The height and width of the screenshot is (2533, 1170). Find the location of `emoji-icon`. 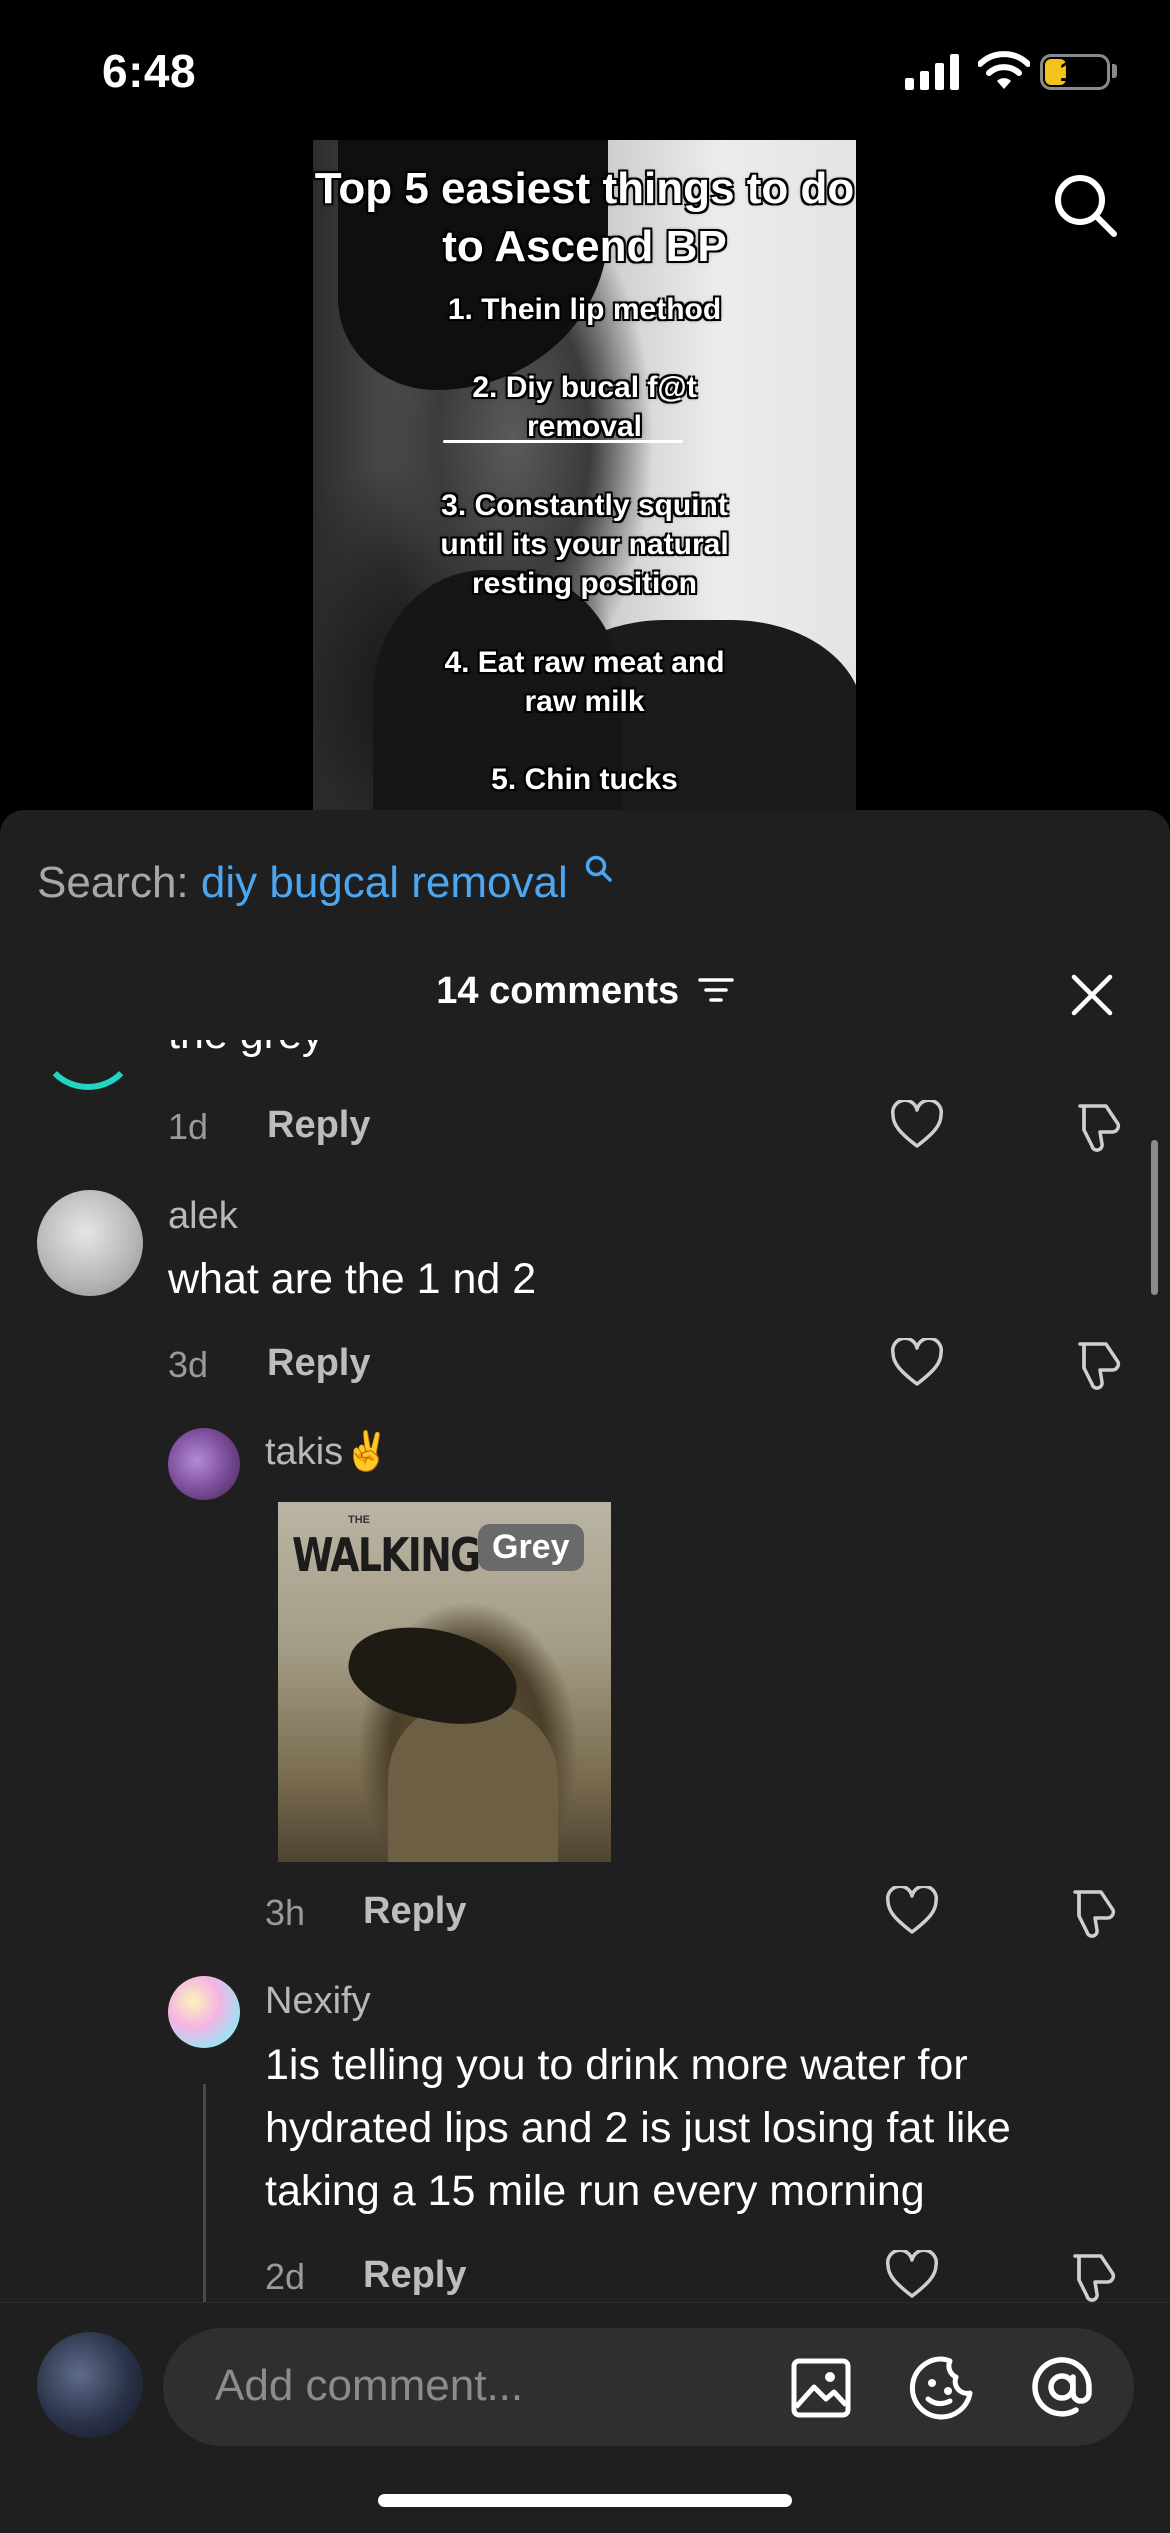

emoji-icon is located at coordinates (942, 2388).